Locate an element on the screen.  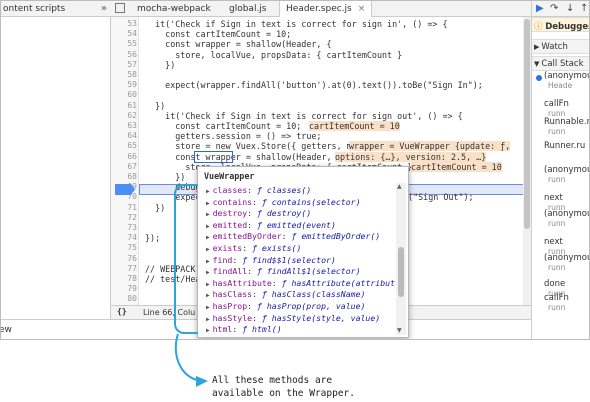
code-line: }) is located at coordinates (160, 64).